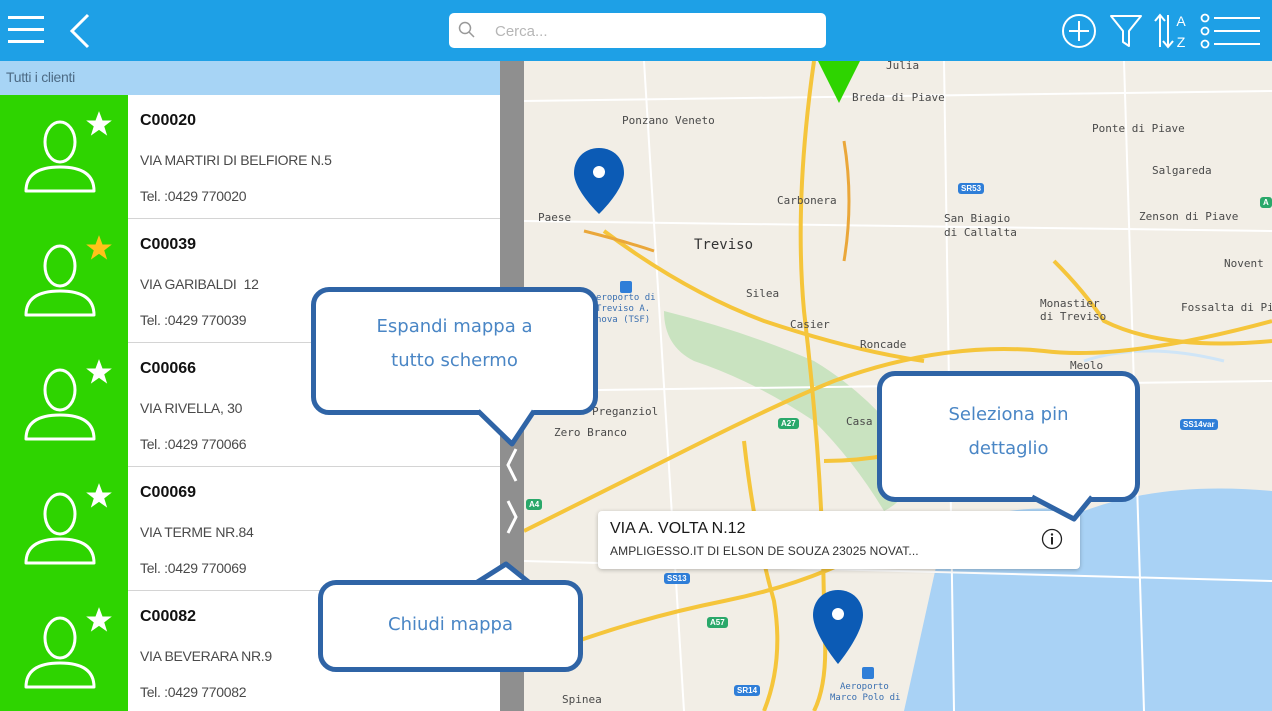  Describe the element at coordinates (1199, 424) in the screenshot. I see `road-shield: SS14var` at that location.